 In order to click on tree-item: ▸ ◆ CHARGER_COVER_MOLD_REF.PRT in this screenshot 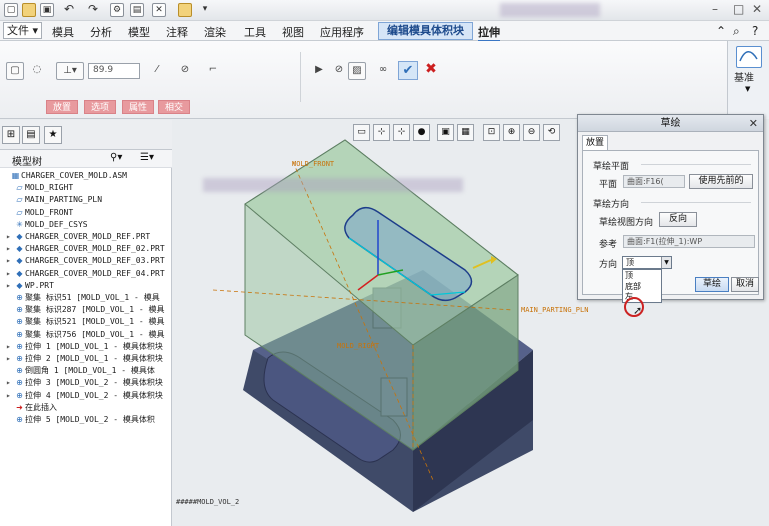, I will do `click(78, 237)`.